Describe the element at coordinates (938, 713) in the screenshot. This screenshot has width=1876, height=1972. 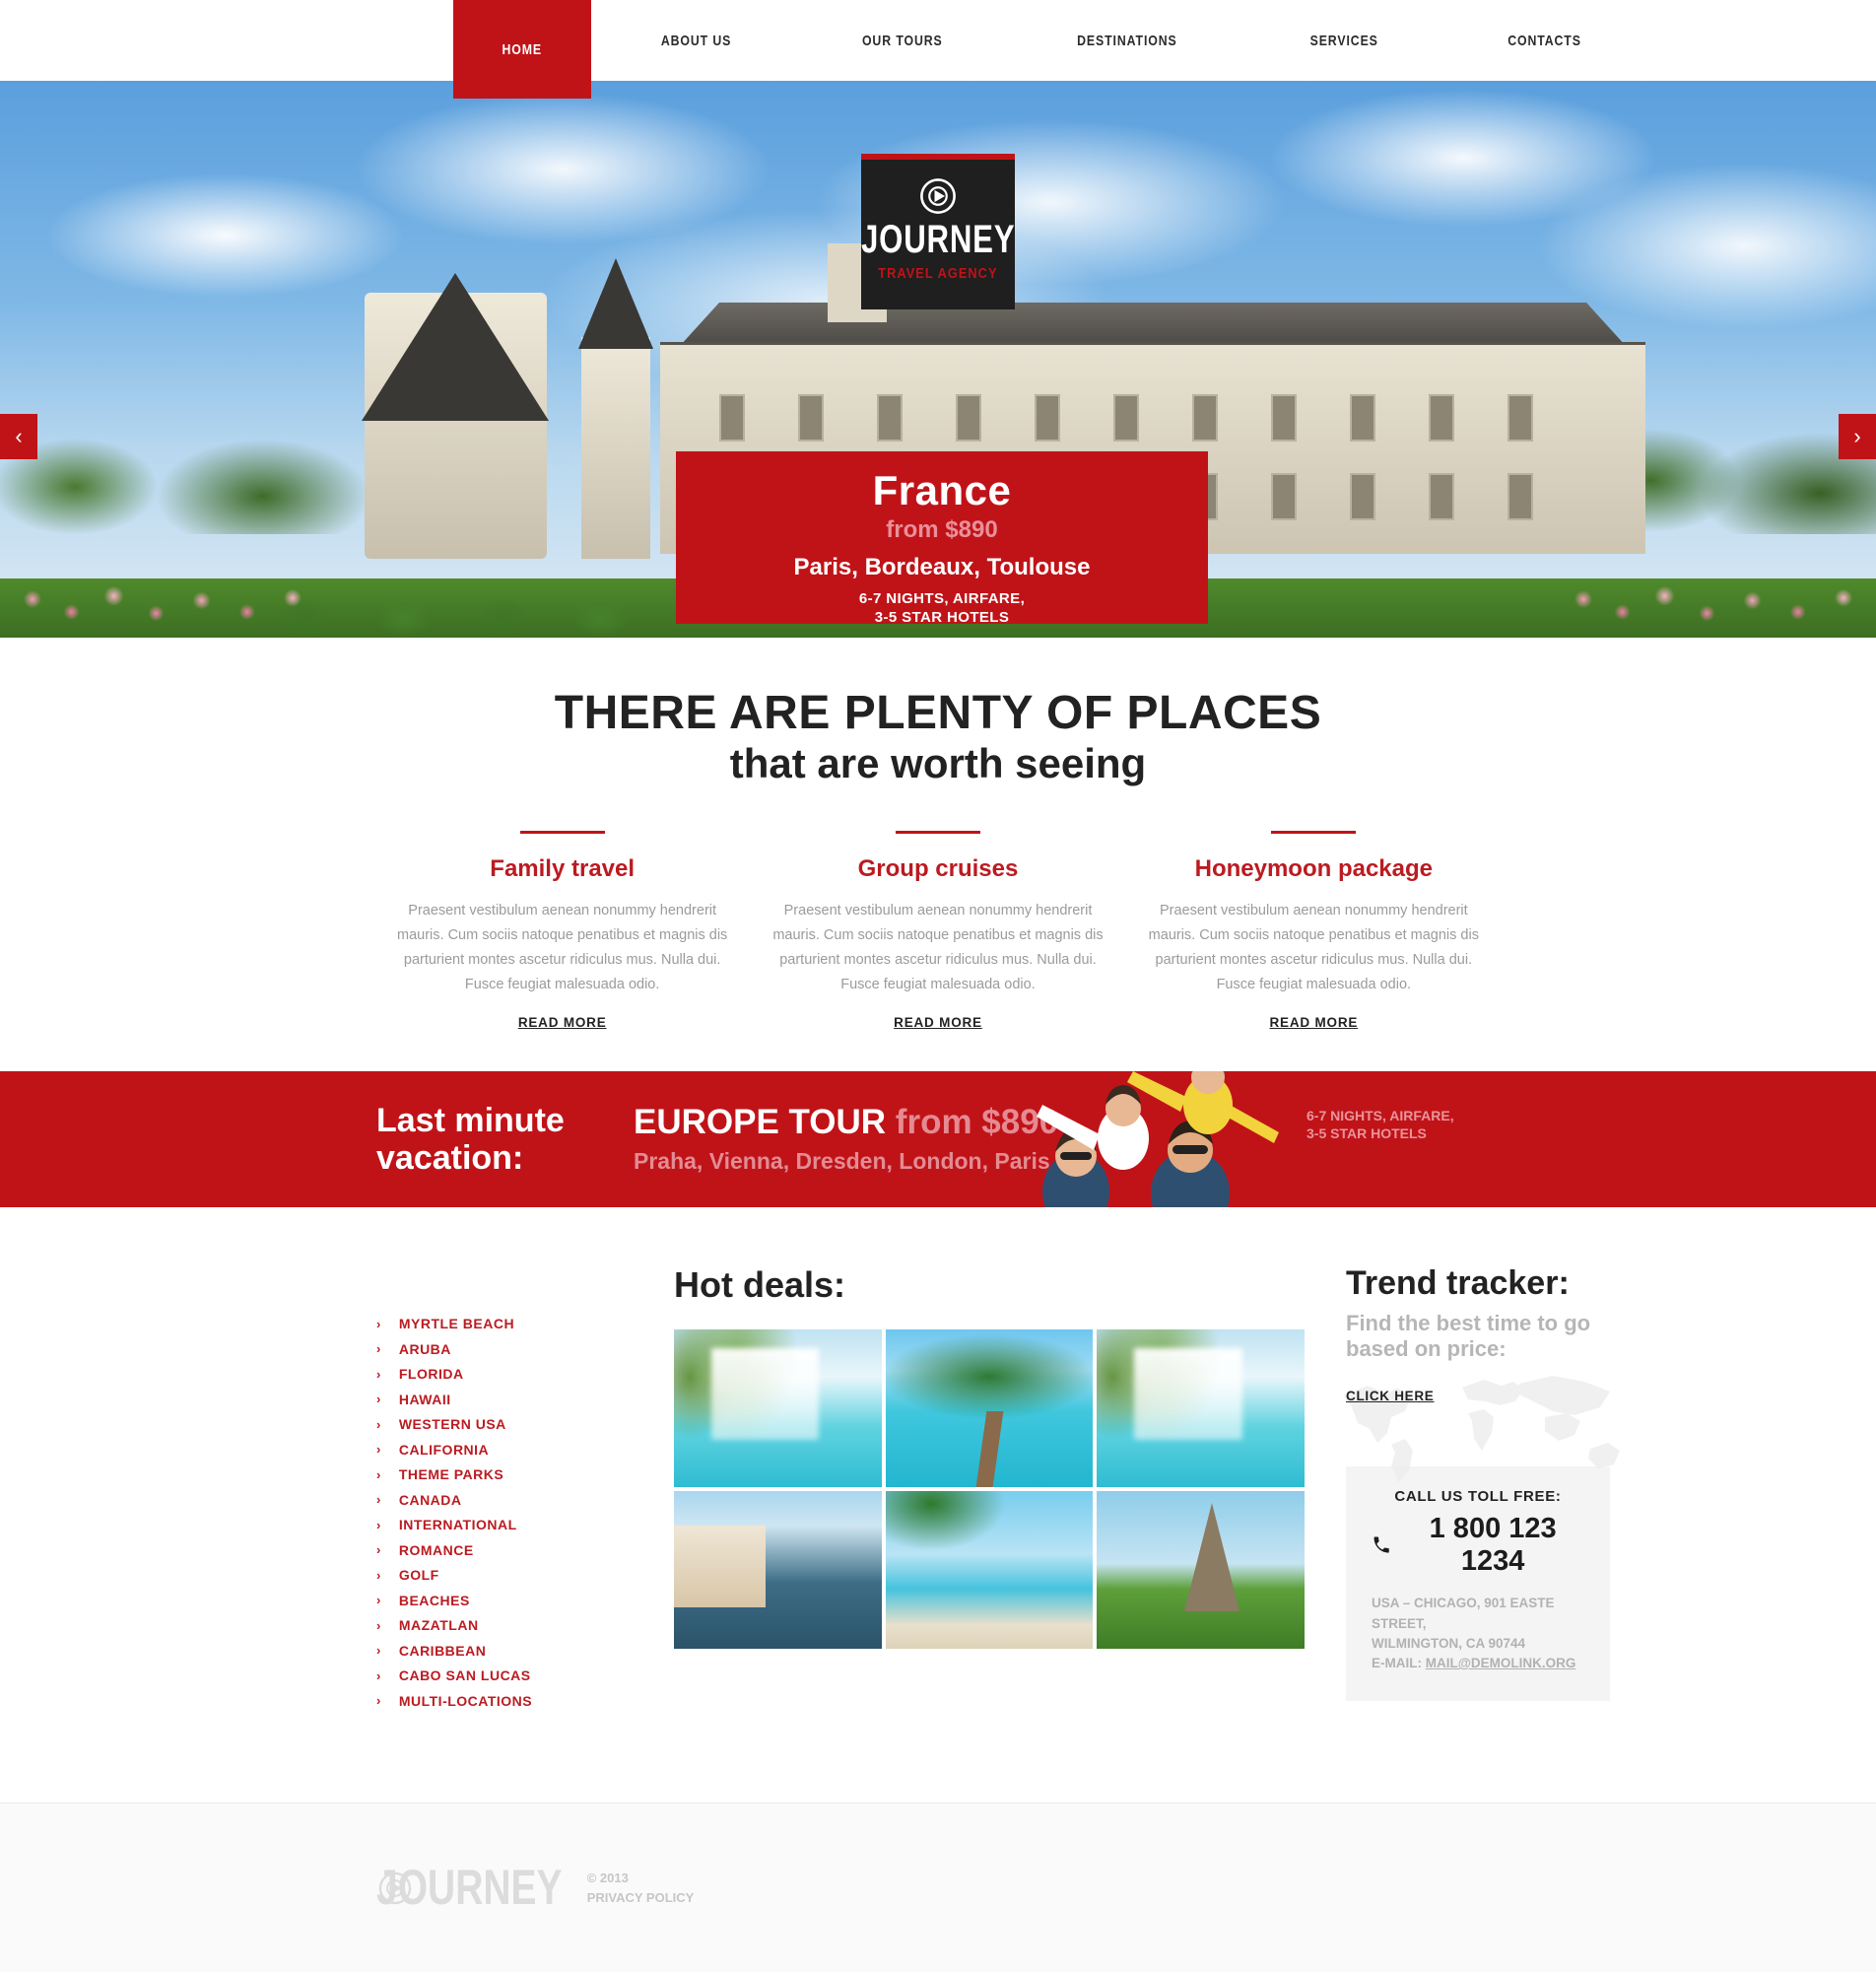
I see `intro-heading: THERE ARE PLENTY OF PLACES` at that location.